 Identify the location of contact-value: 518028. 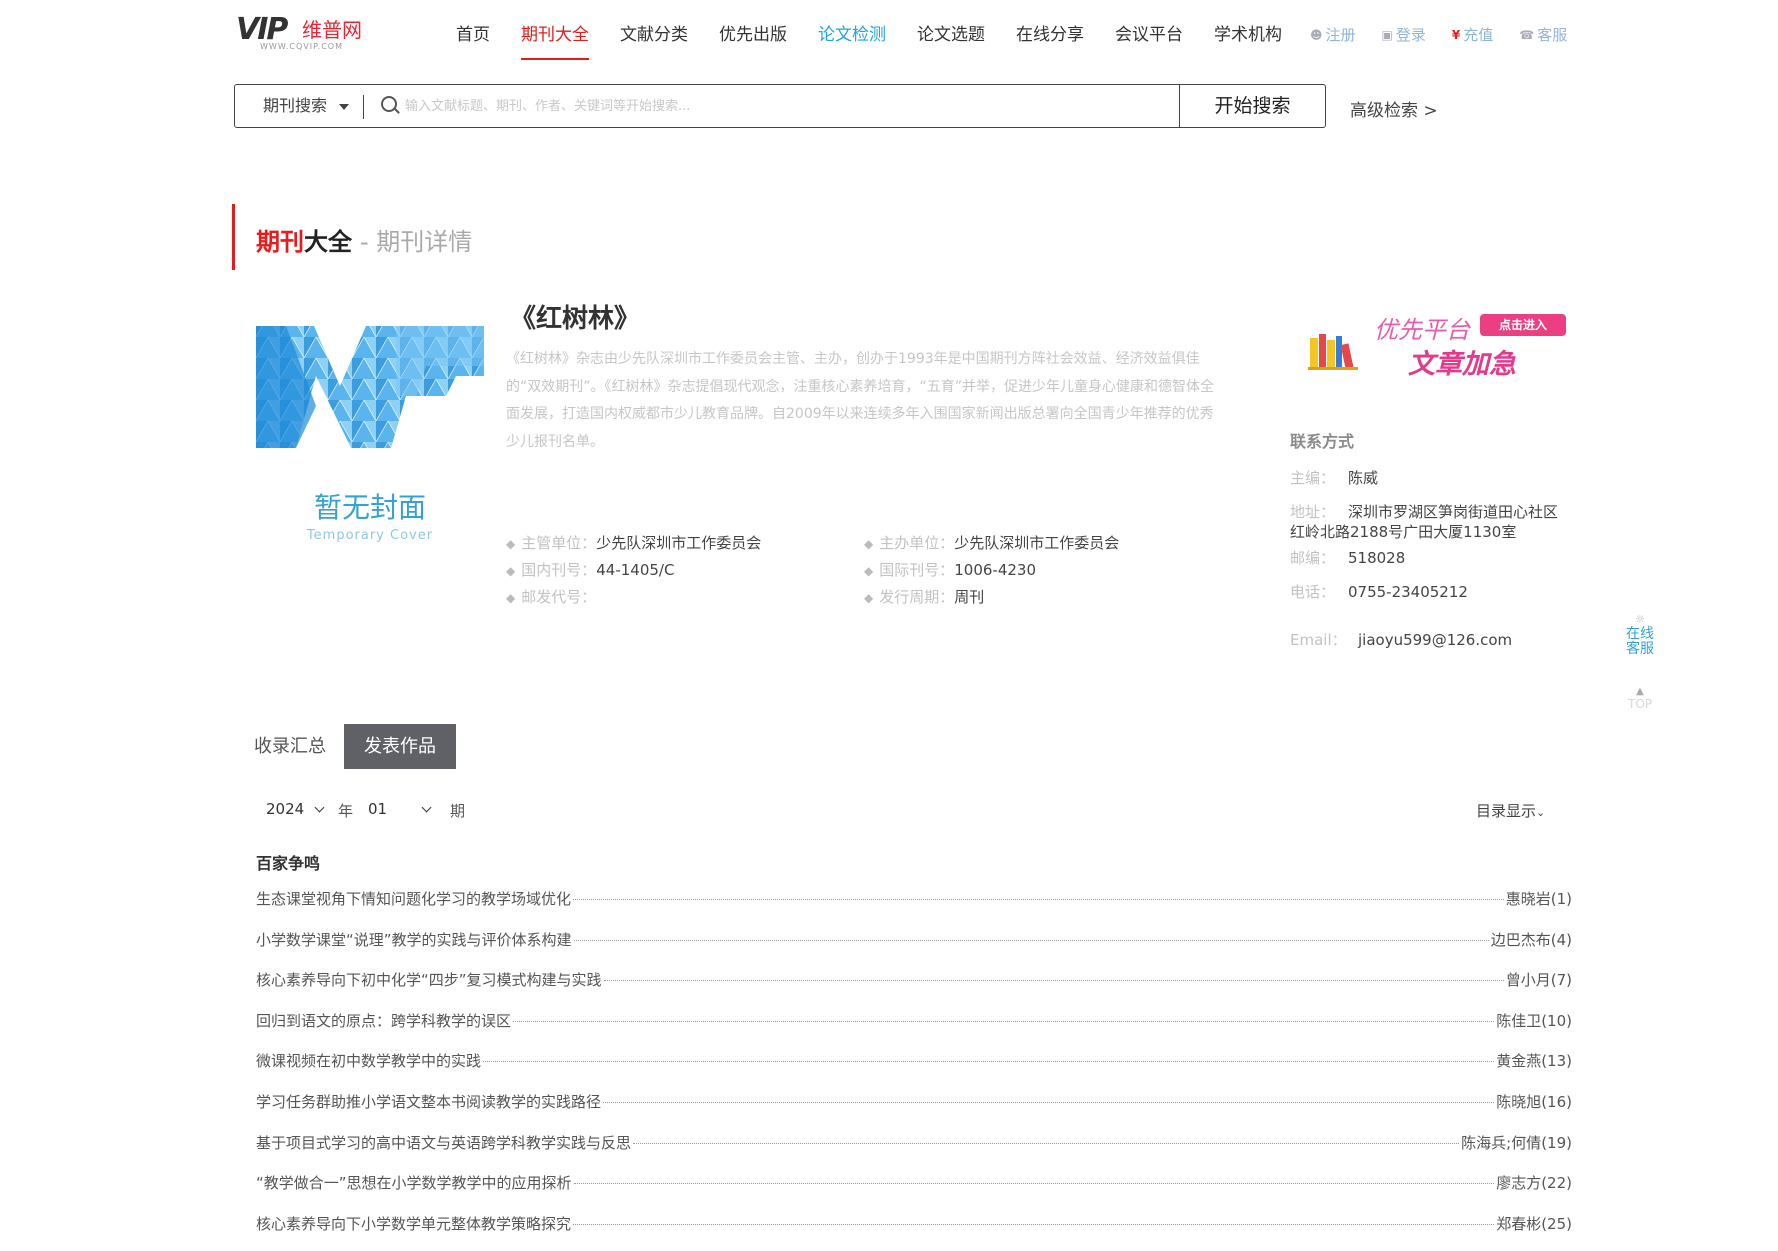
(1377, 558).